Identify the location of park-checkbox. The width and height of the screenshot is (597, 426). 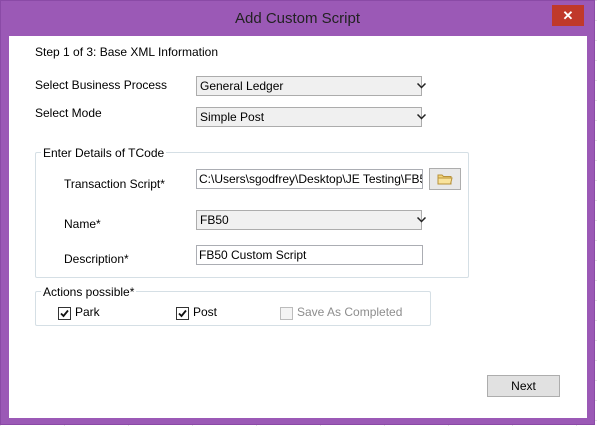
(64, 313).